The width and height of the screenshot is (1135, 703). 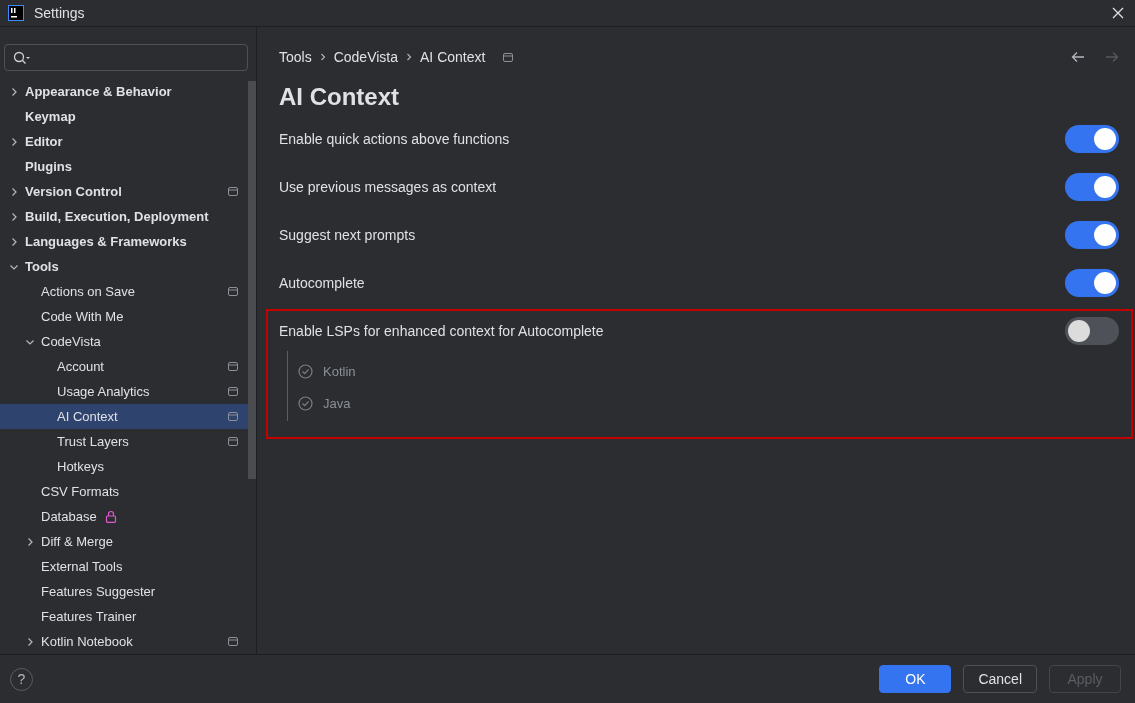 I want to click on lock-icon, so click(x=110, y=516).